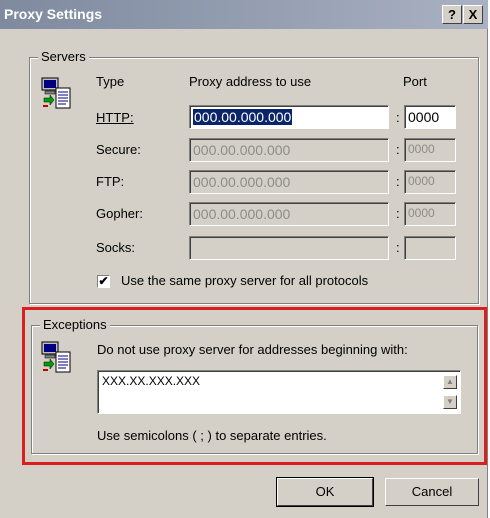 This screenshot has height=518, width=490. What do you see at coordinates (56, 93) in the screenshot?
I see `network-computer-icon` at bounding box center [56, 93].